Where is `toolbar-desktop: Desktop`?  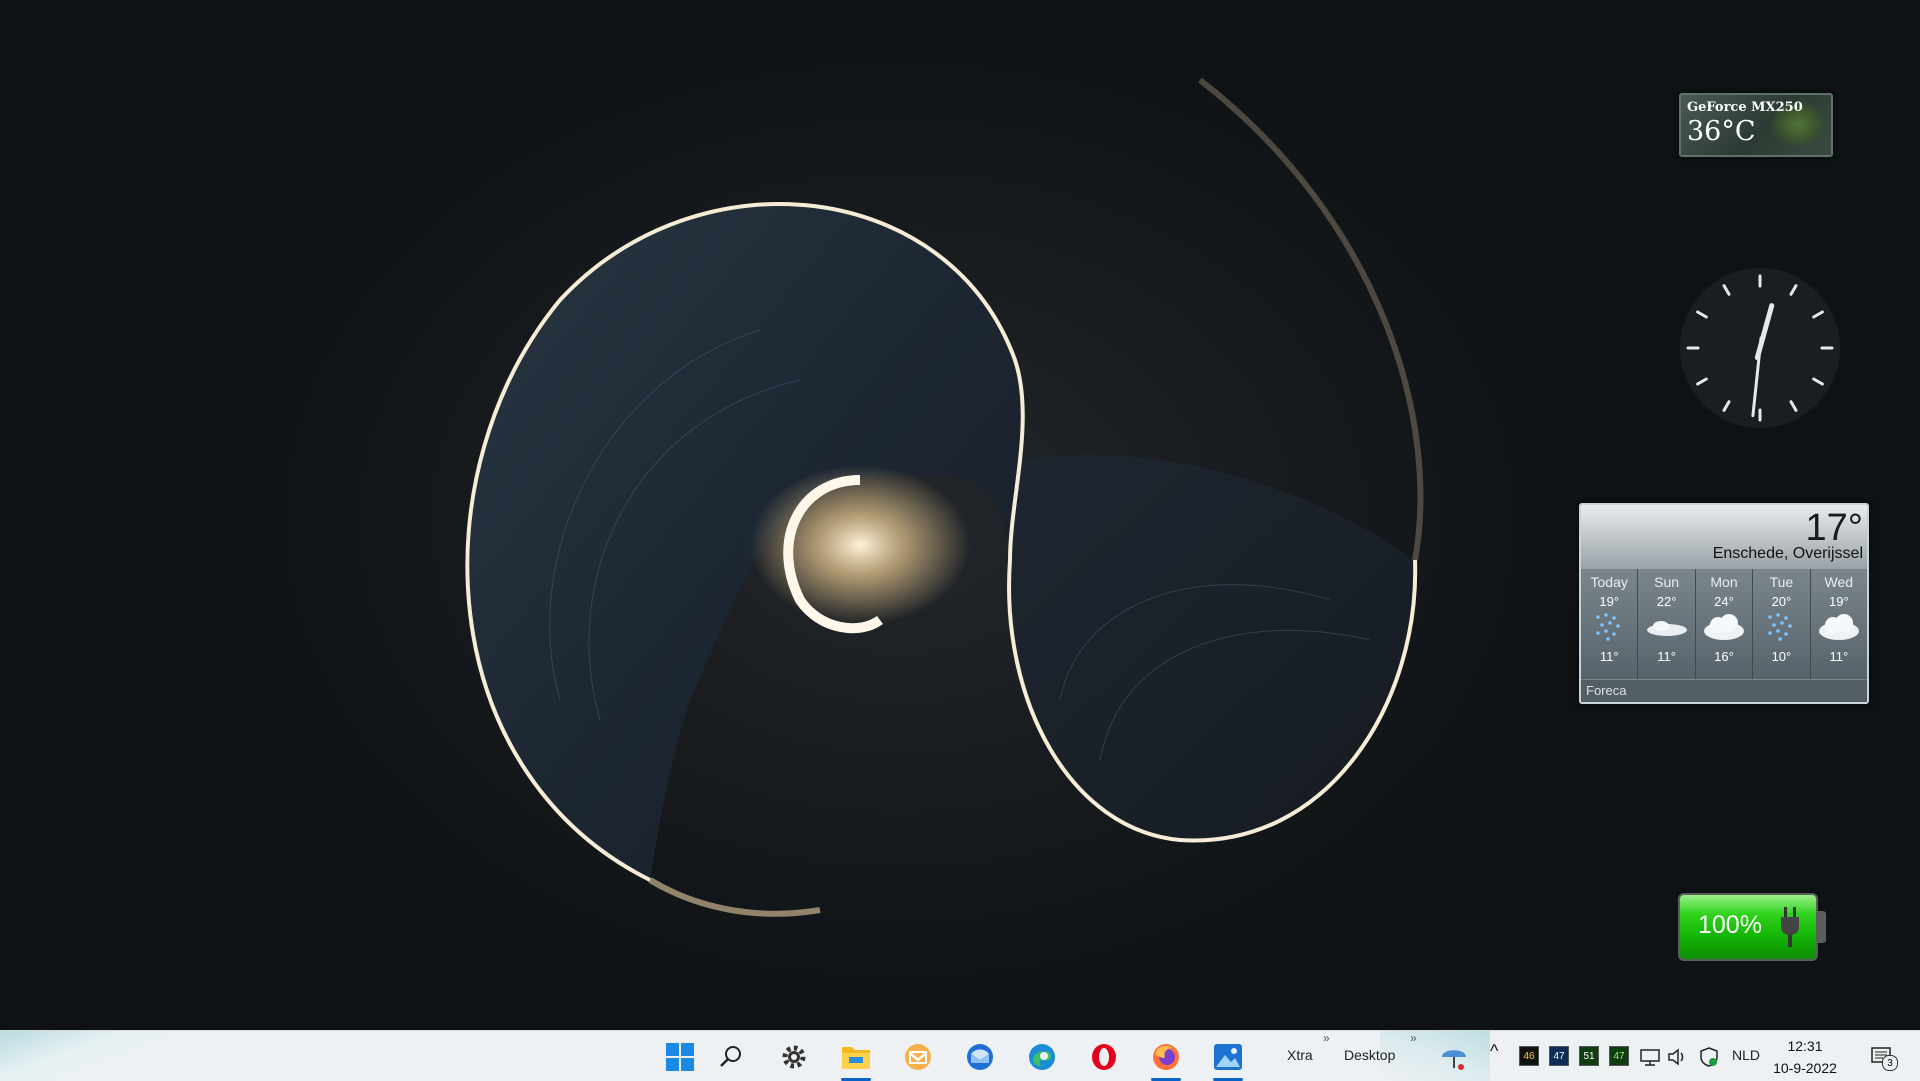 toolbar-desktop: Desktop is located at coordinates (1369, 1055).